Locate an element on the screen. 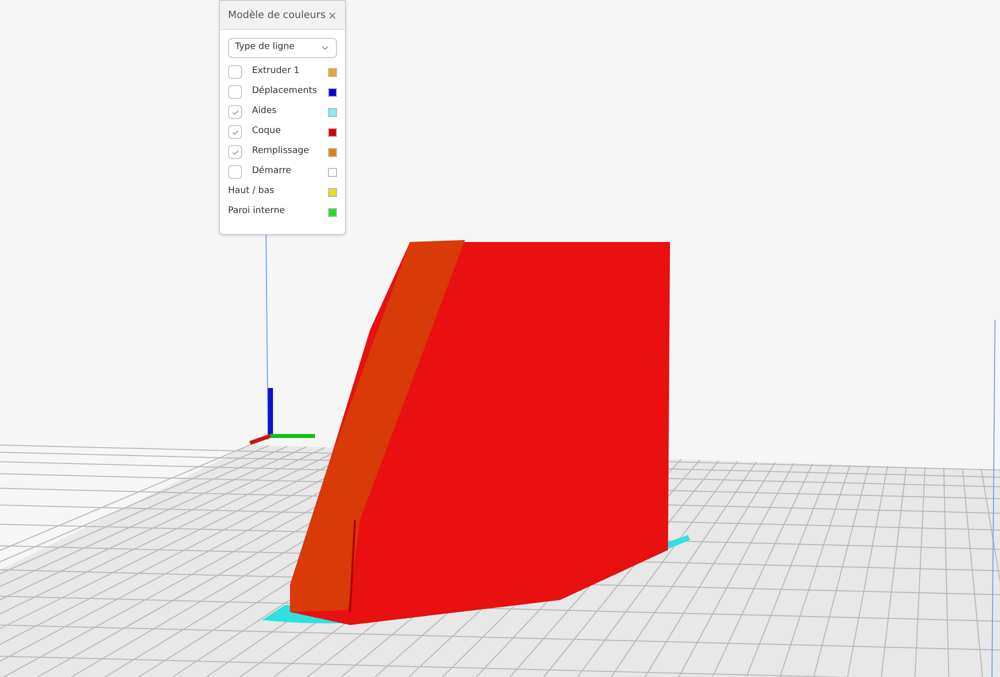 This screenshot has height=677, width=1000. legend-label: Remplissage is located at coordinates (281, 151).